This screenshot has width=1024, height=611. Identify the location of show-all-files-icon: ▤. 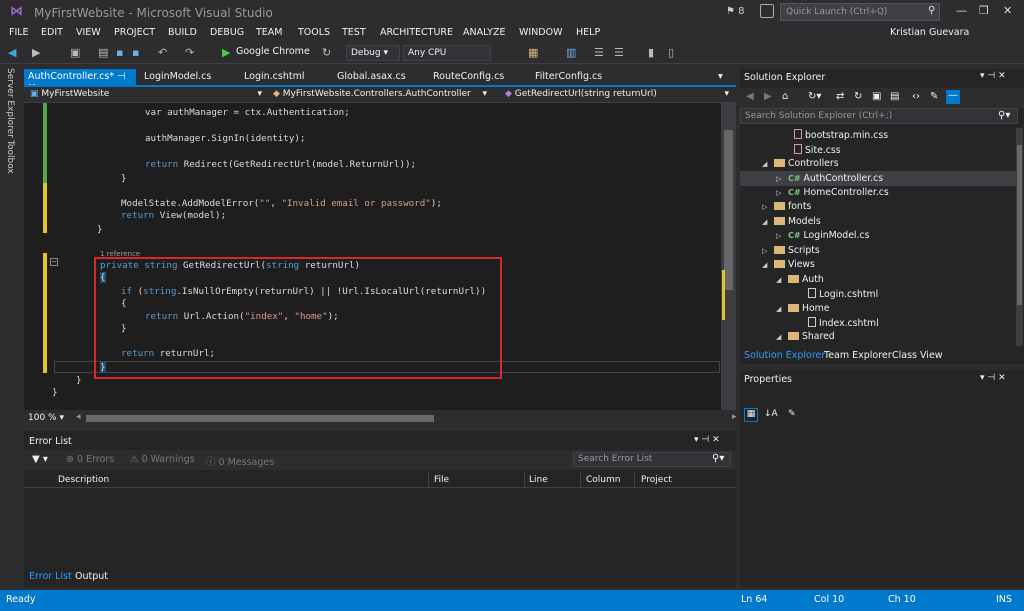
(894, 96).